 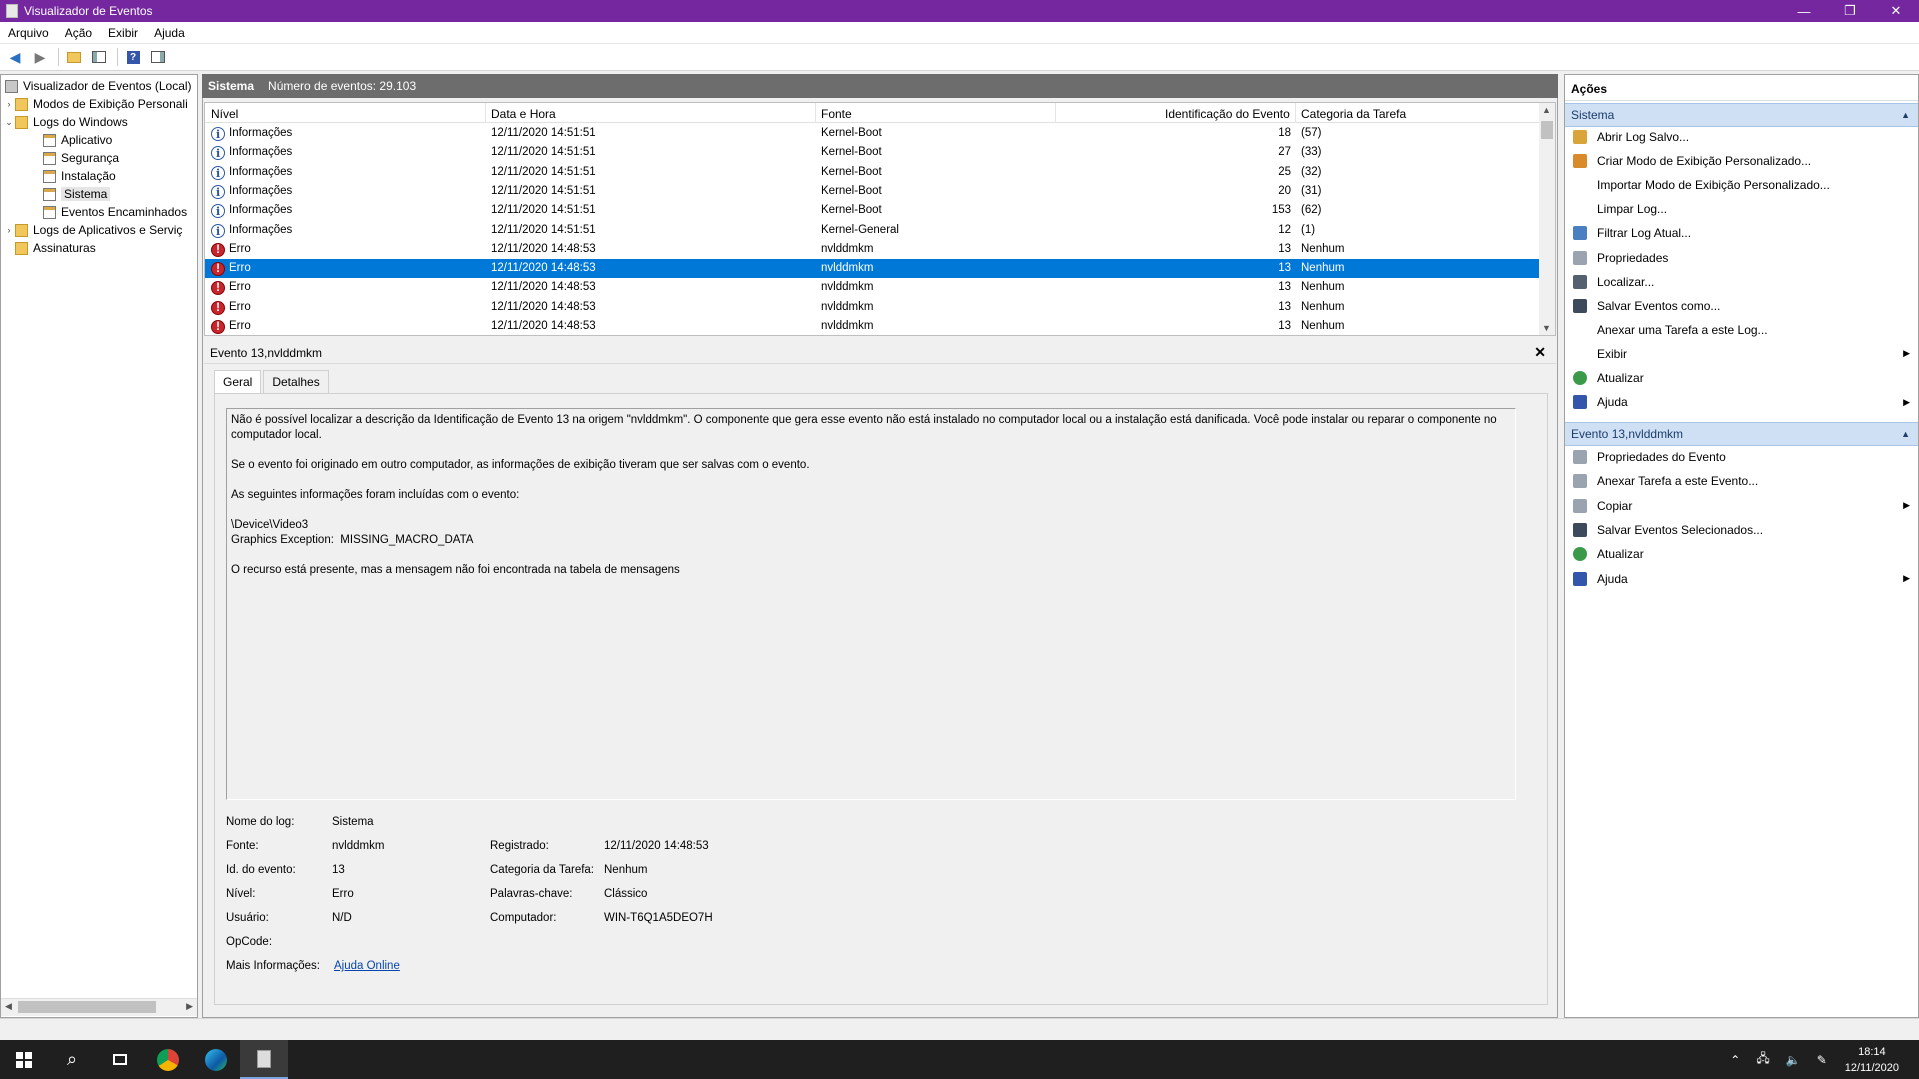 I want to click on tab-detalhes: Detalhes, so click(x=296, y=382).